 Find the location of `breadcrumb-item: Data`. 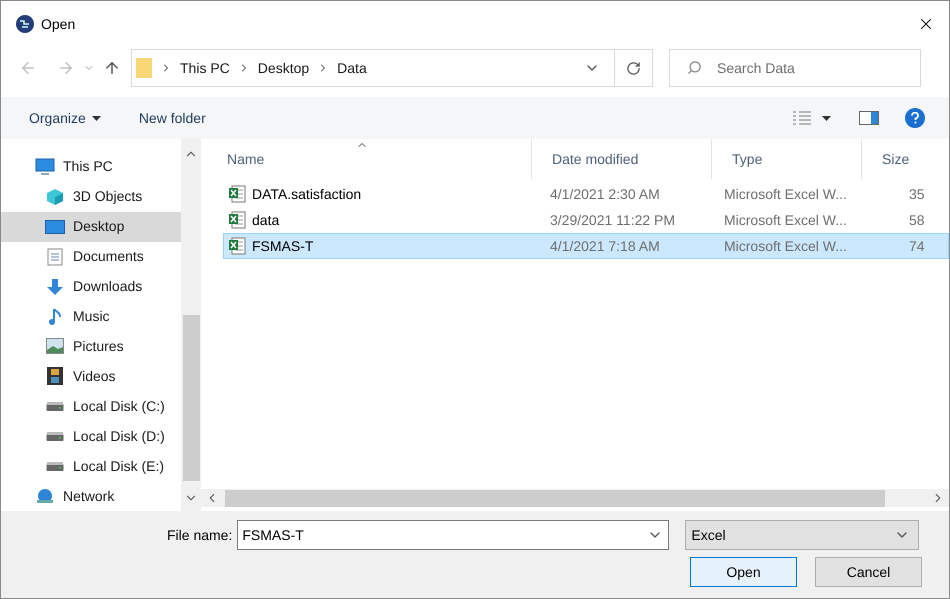

breadcrumb-item: Data is located at coordinates (352, 68).